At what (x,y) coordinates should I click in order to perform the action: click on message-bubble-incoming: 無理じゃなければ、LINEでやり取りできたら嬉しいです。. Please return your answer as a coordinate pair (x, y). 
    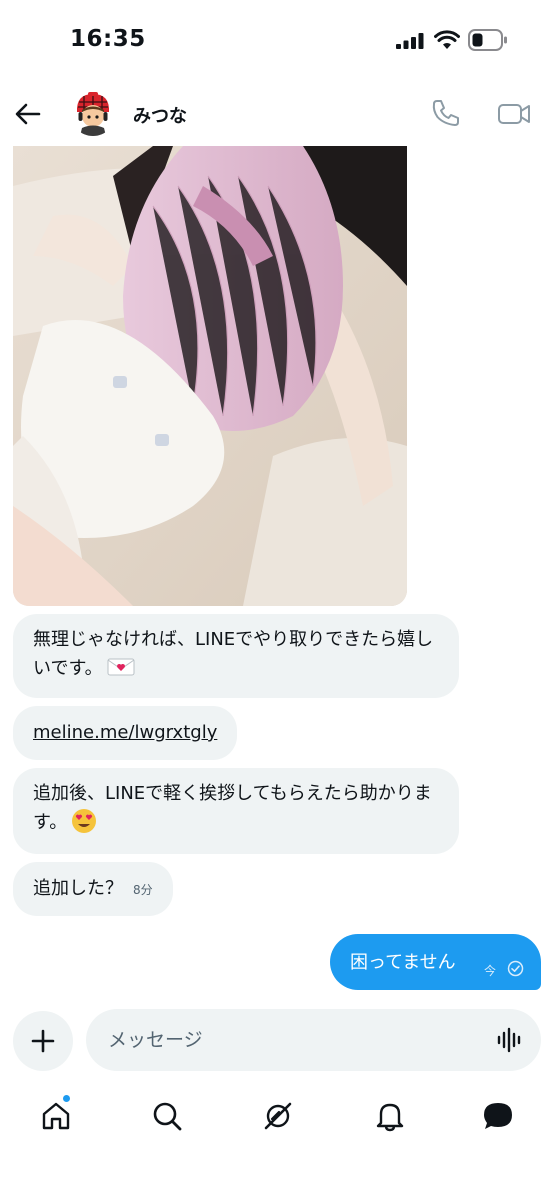
    Looking at the image, I should click on (236, 656).